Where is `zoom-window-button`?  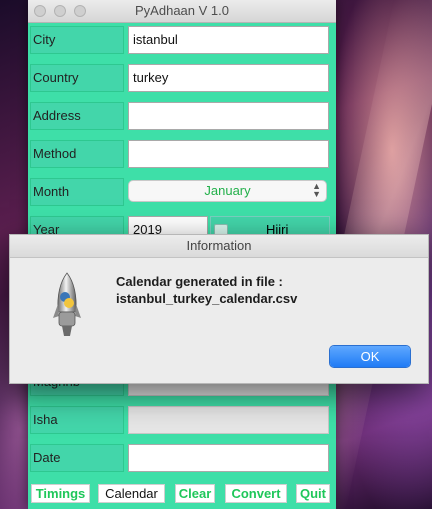 zoom-window-button is located at coordinates (80, 11).